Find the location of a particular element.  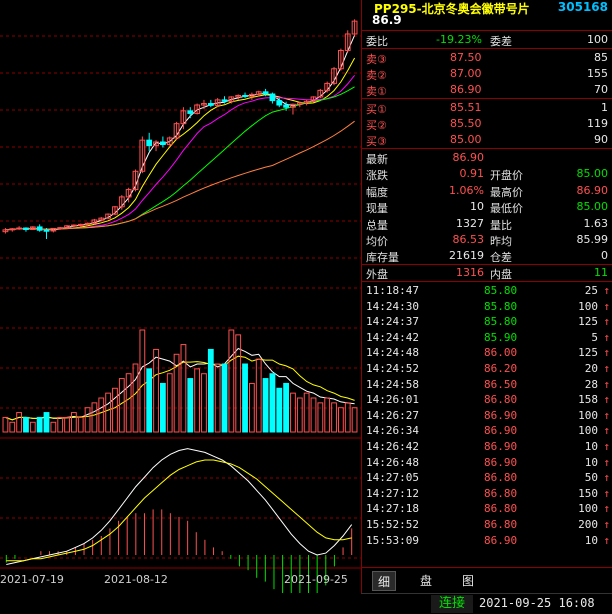

inner-value: 11 is located at coordinates (601, 272).